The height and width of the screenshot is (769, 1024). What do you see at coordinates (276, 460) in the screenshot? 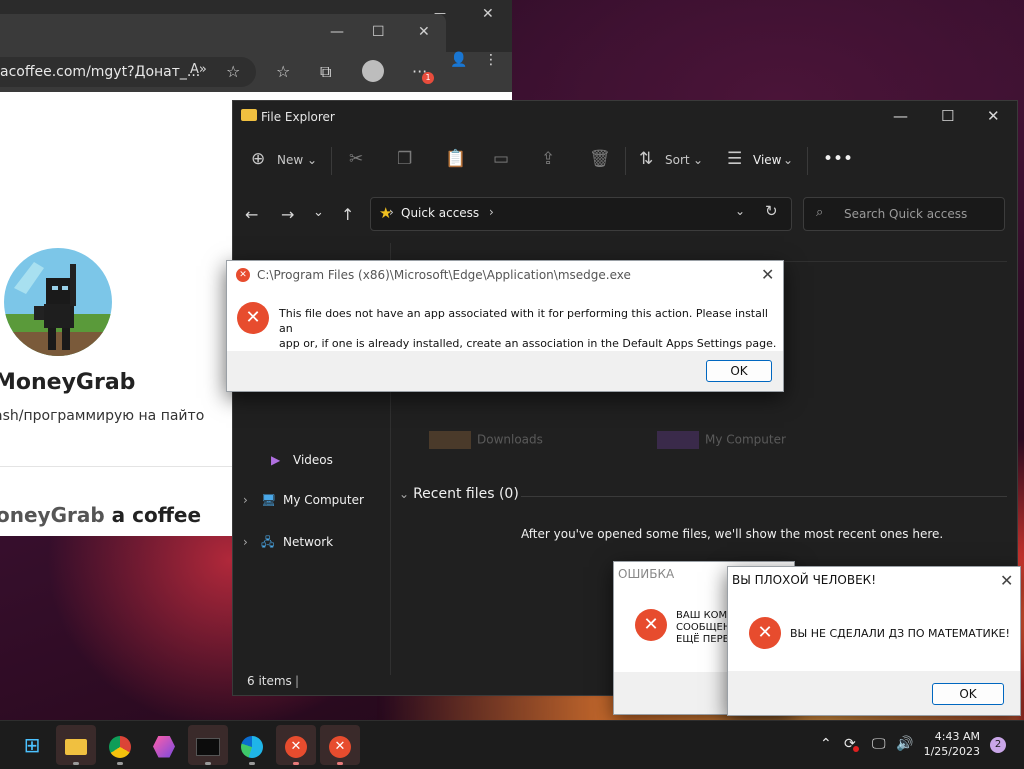
I see `videos-icon: ▶` at bounding box center [276, 460].